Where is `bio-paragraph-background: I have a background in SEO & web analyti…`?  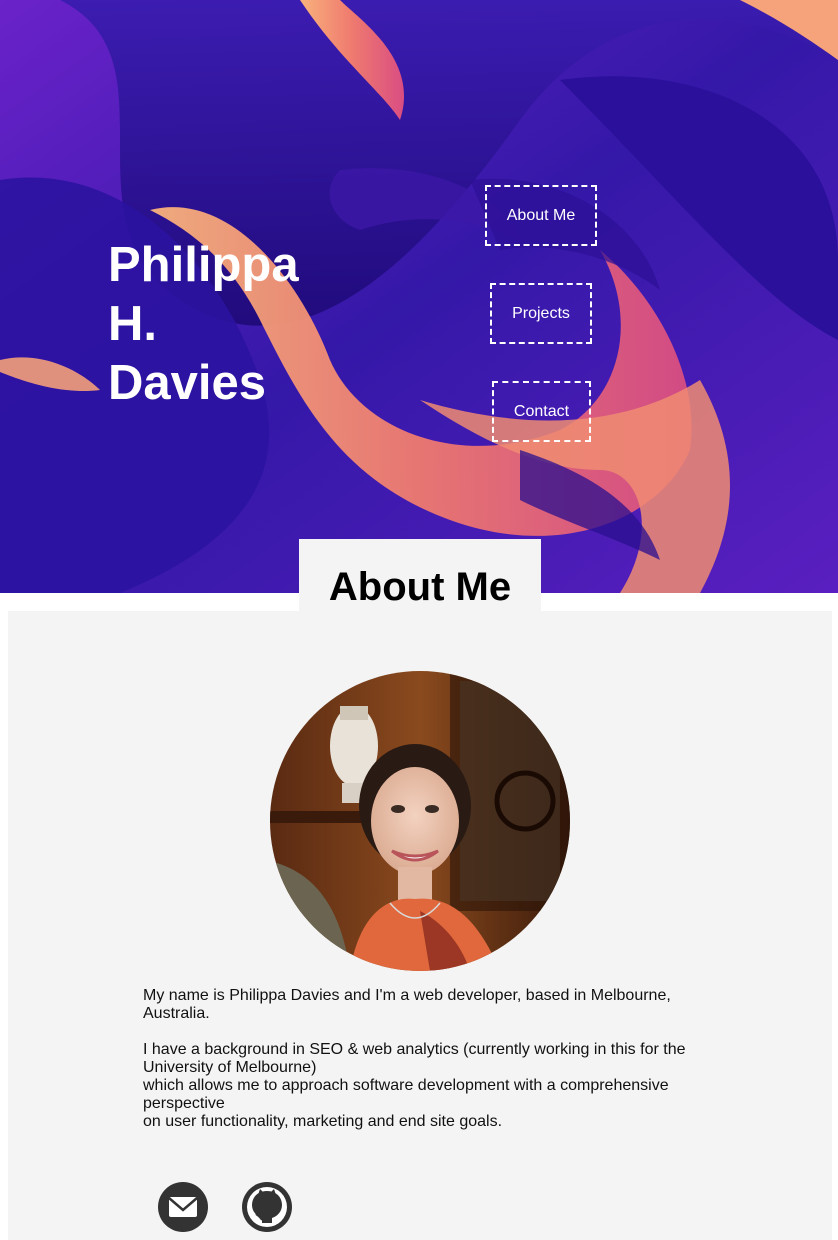 bio-paragraph-background: I have a background in SEO & web analyti… is located at coordinates (423, 1086).